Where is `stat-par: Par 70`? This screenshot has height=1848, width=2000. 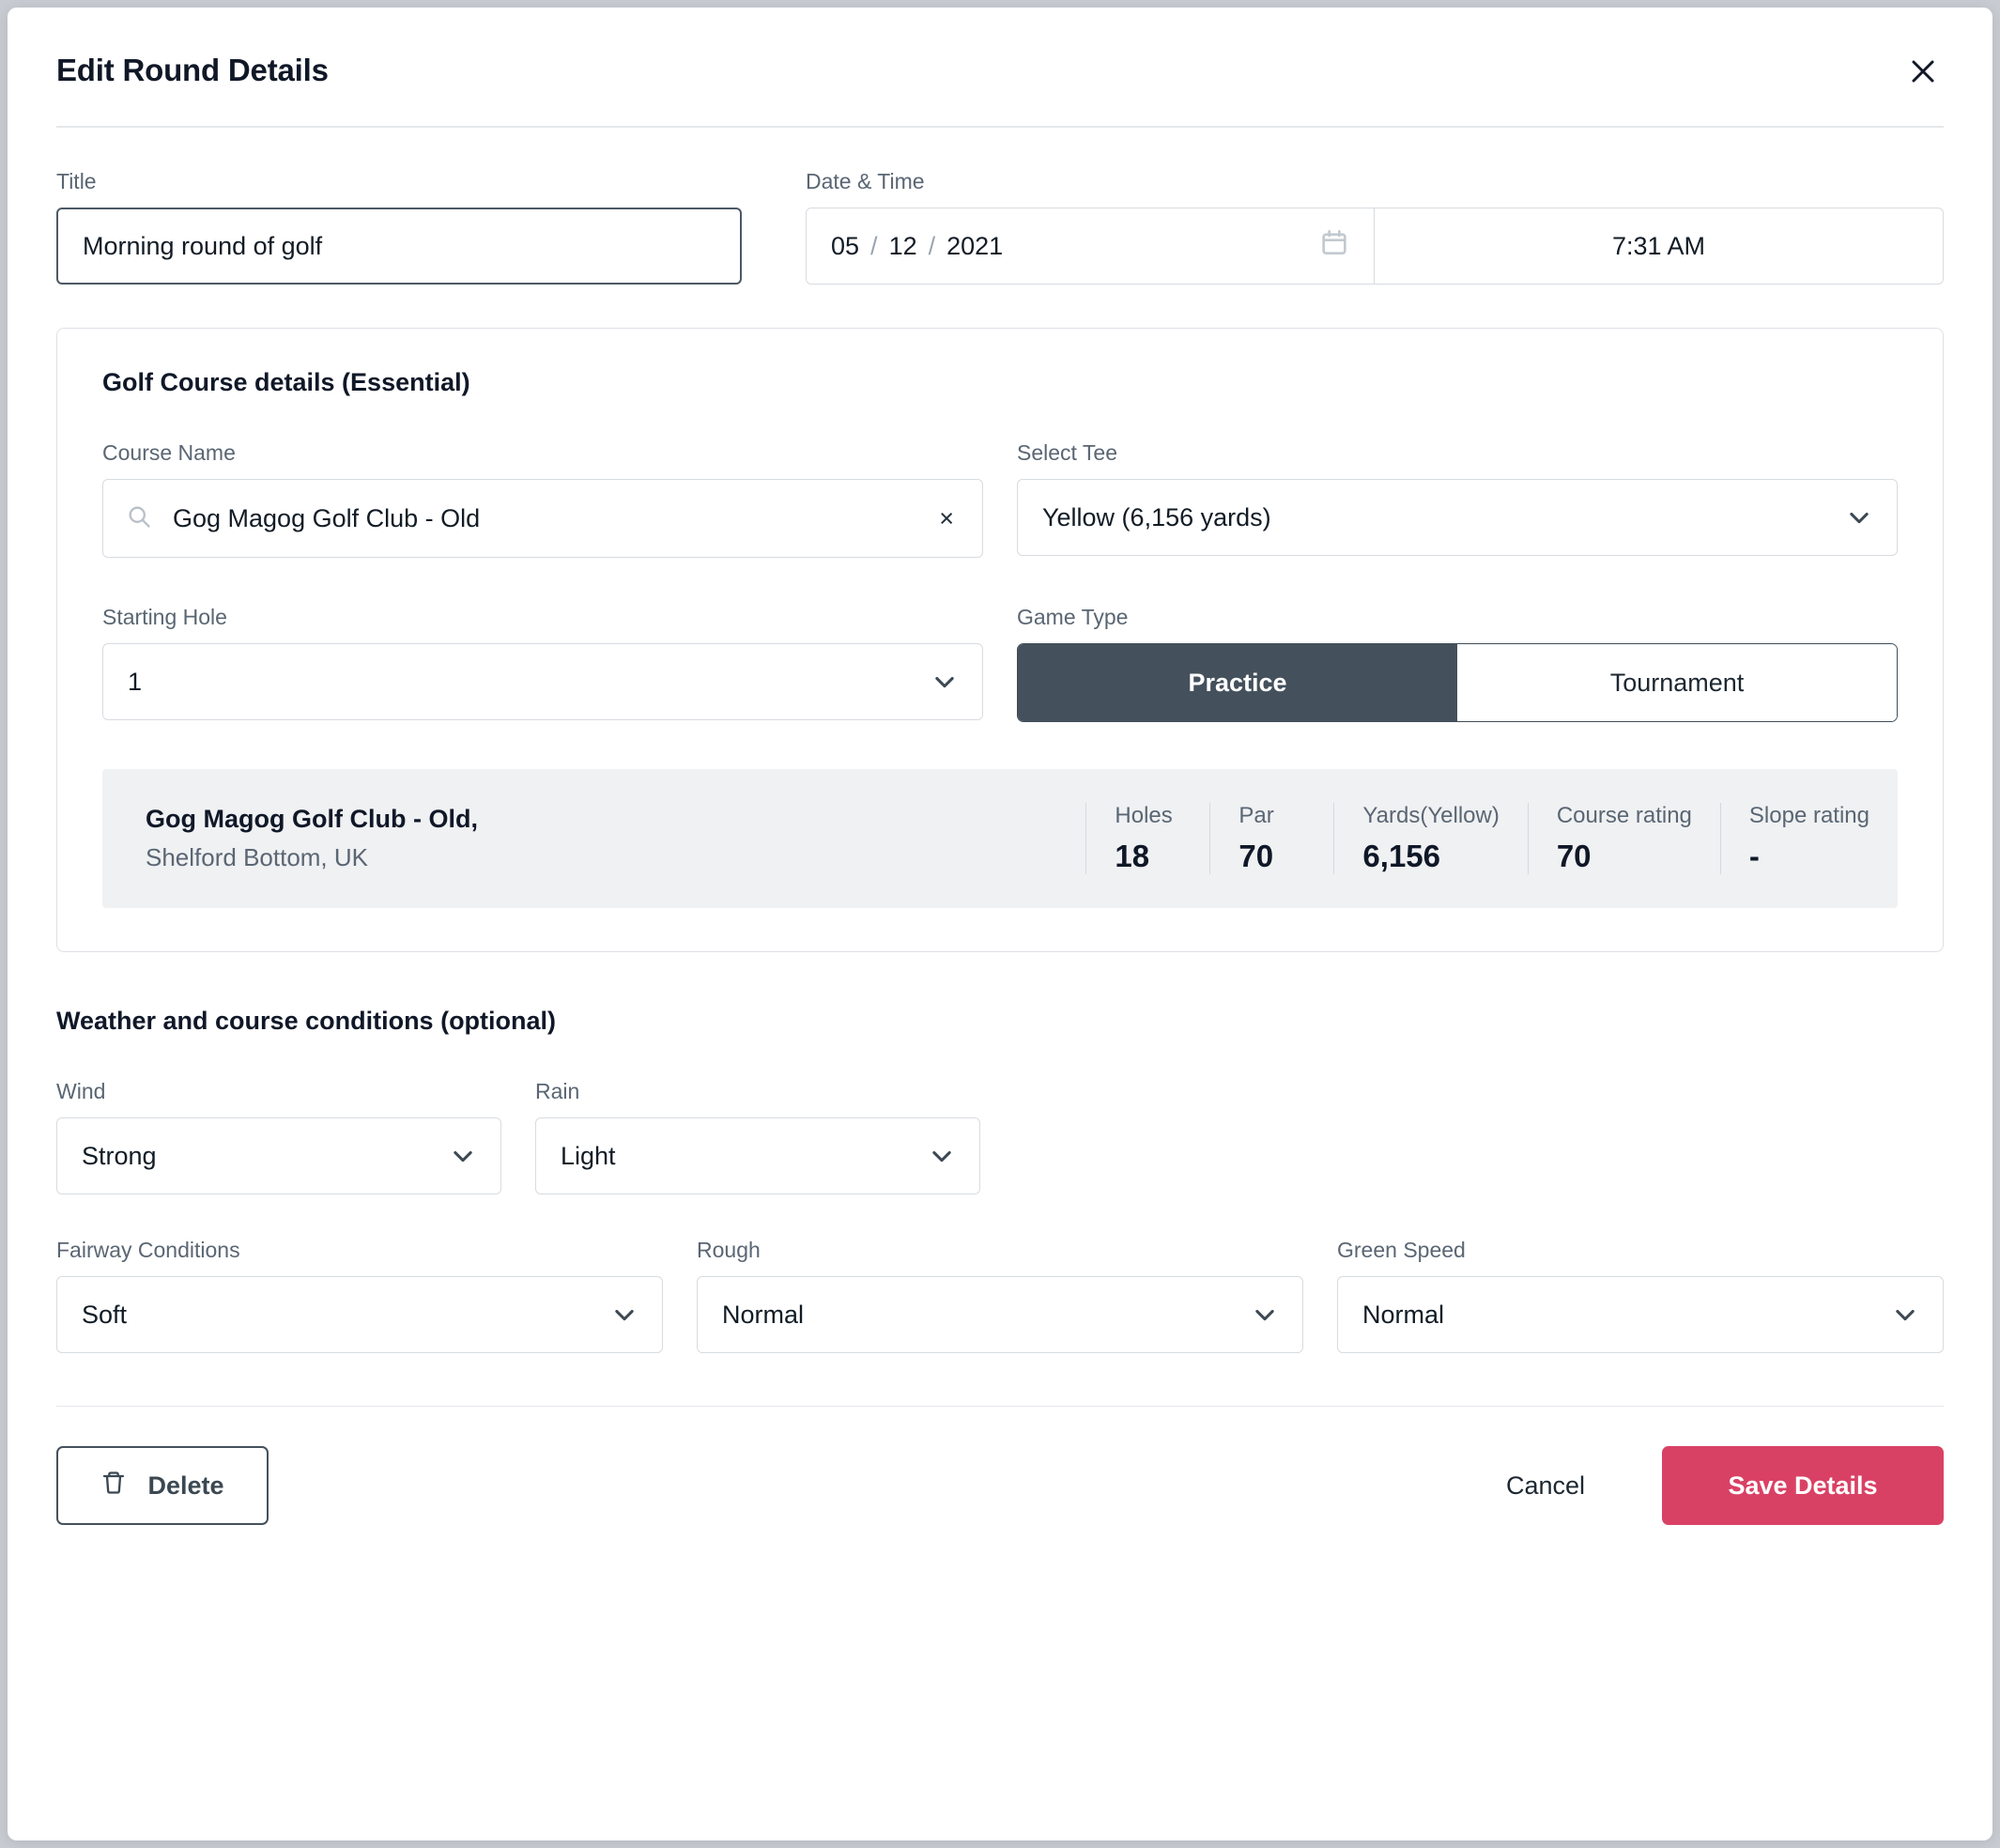 stat-par: Par 70 is located at coordinates (1271, 838).